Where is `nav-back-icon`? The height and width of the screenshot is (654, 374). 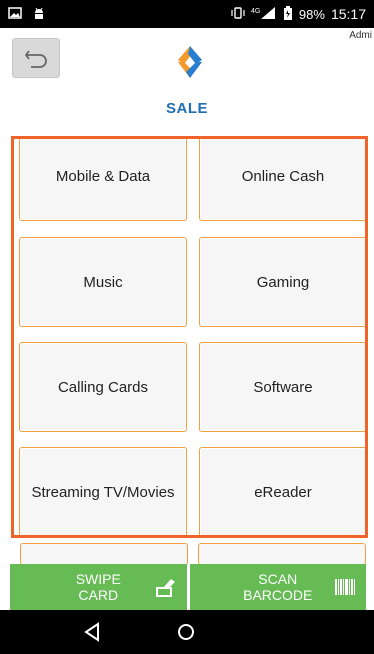 nav-back-icon is located at coordinates (92, 632).